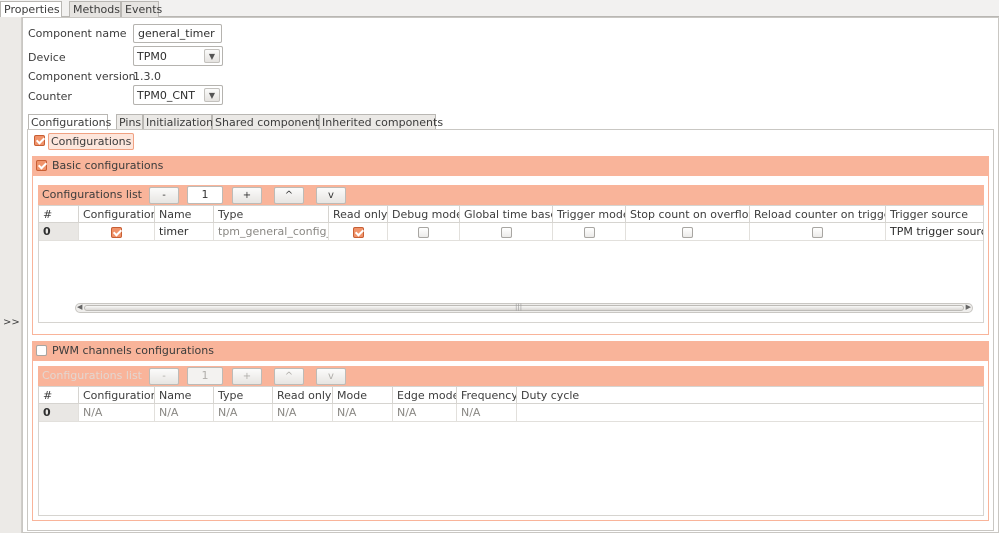 The image size is (999, 533). Describe the element at coordinates (133, 350) in the screenshot. I see `pwm-configurations-title: PWM channels configurations` at that location.